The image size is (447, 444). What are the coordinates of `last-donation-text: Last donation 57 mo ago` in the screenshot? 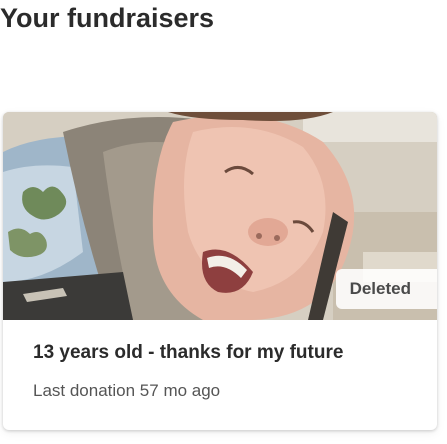 It's located at (127, 390).